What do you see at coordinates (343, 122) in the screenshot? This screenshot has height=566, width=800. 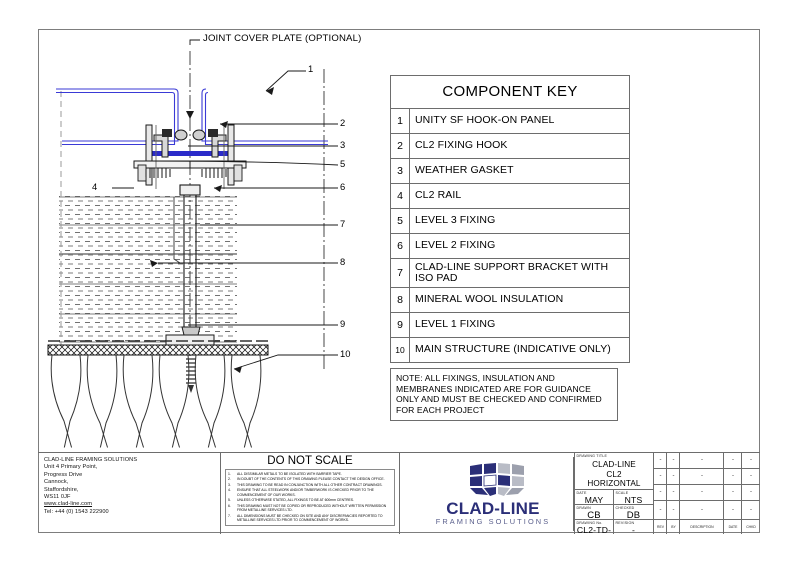 I see `callout-2: 2` at bounding box center [343, 122].